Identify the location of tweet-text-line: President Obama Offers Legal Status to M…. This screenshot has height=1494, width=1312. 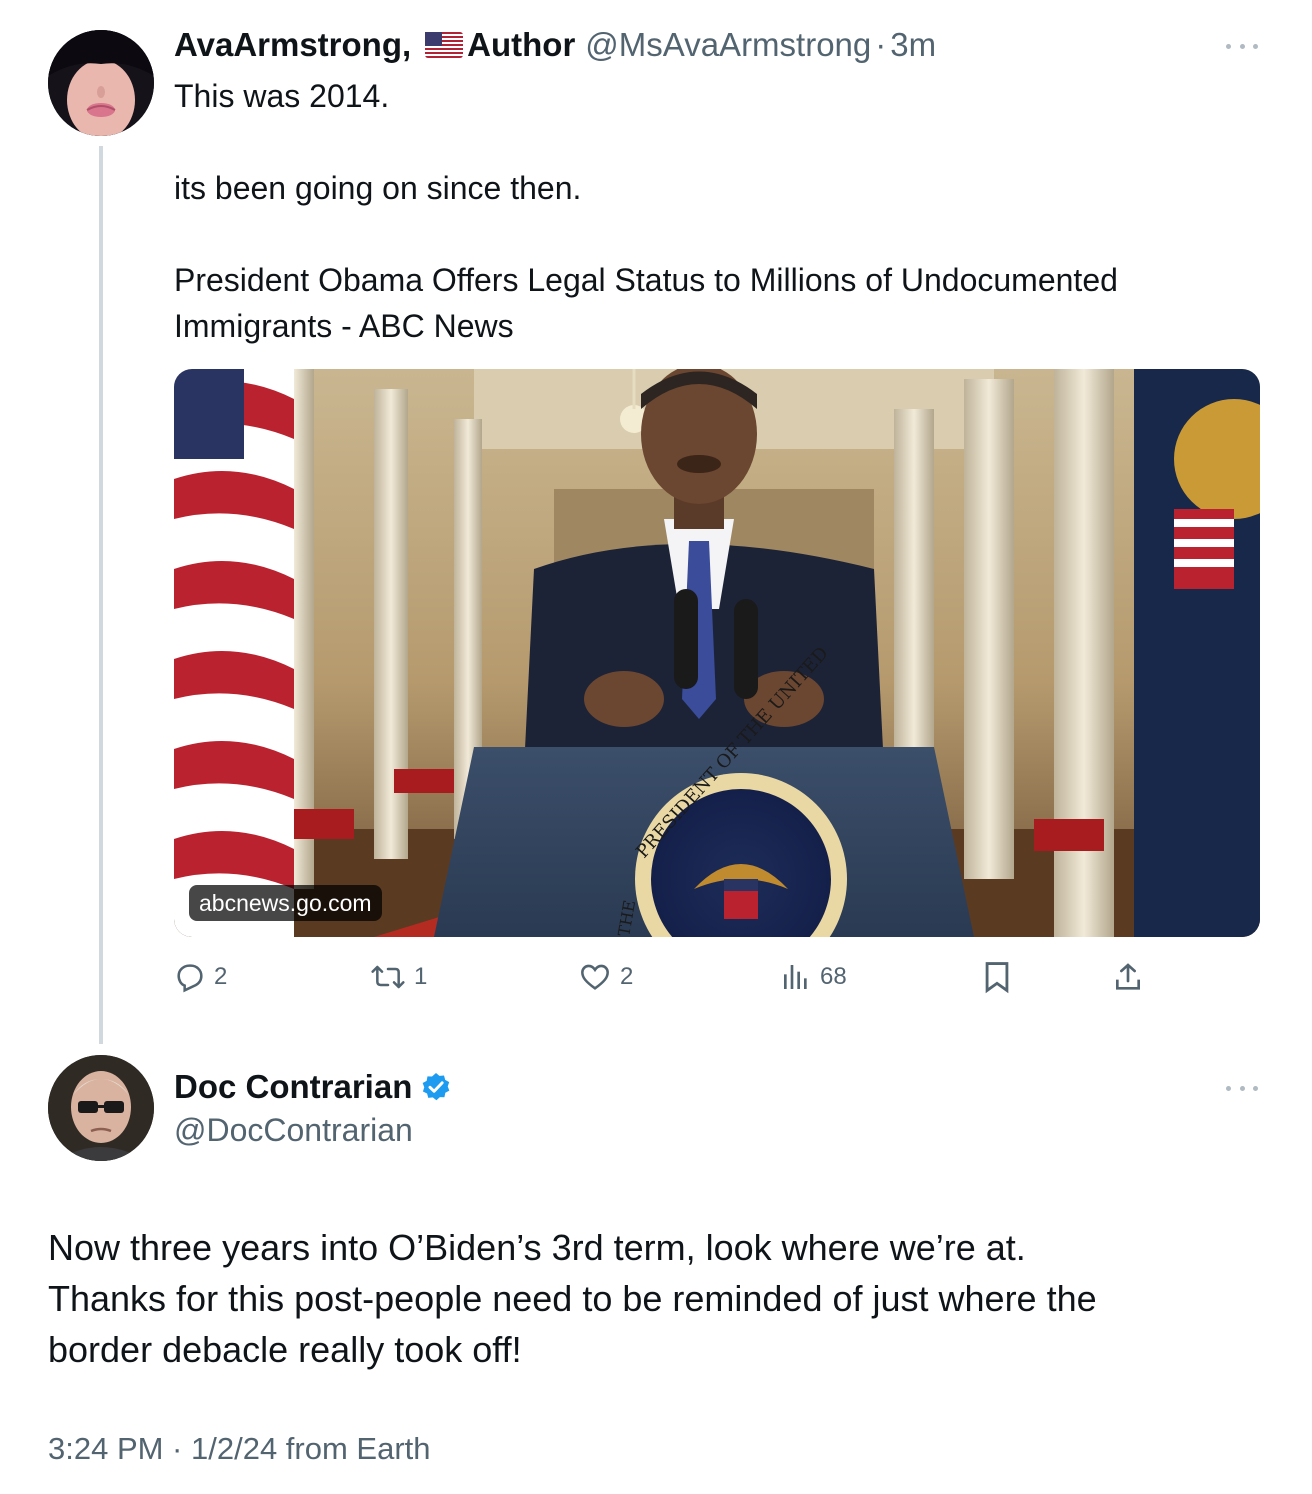
(646, 280).